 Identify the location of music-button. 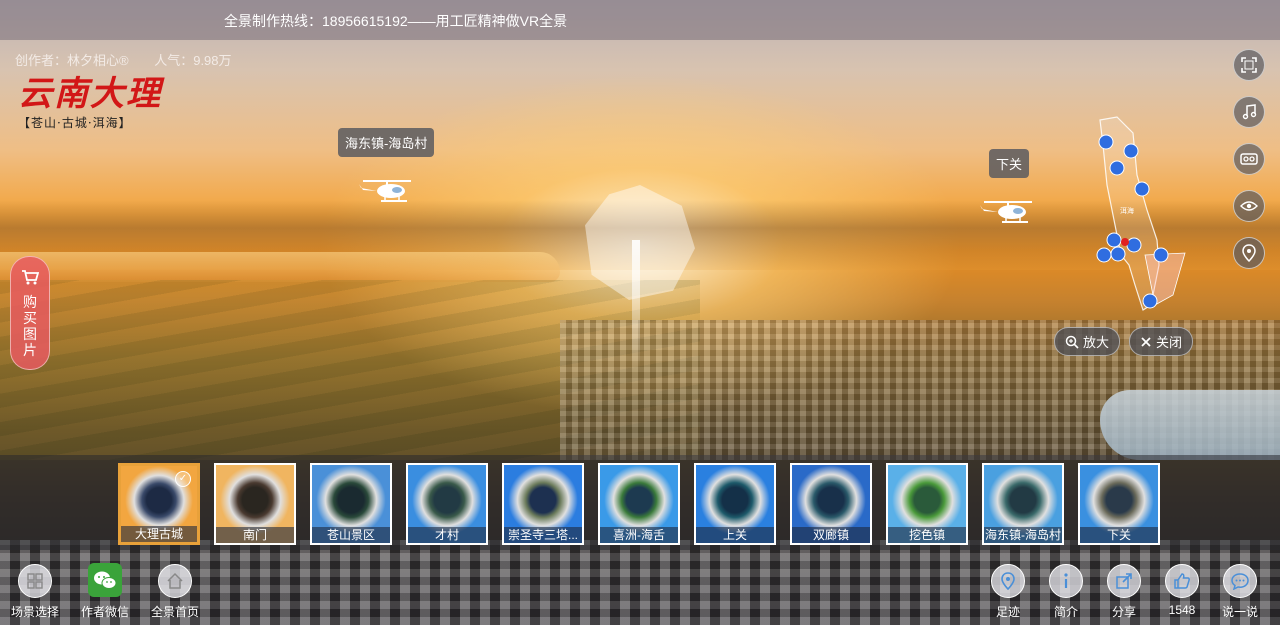
(1249, 112).